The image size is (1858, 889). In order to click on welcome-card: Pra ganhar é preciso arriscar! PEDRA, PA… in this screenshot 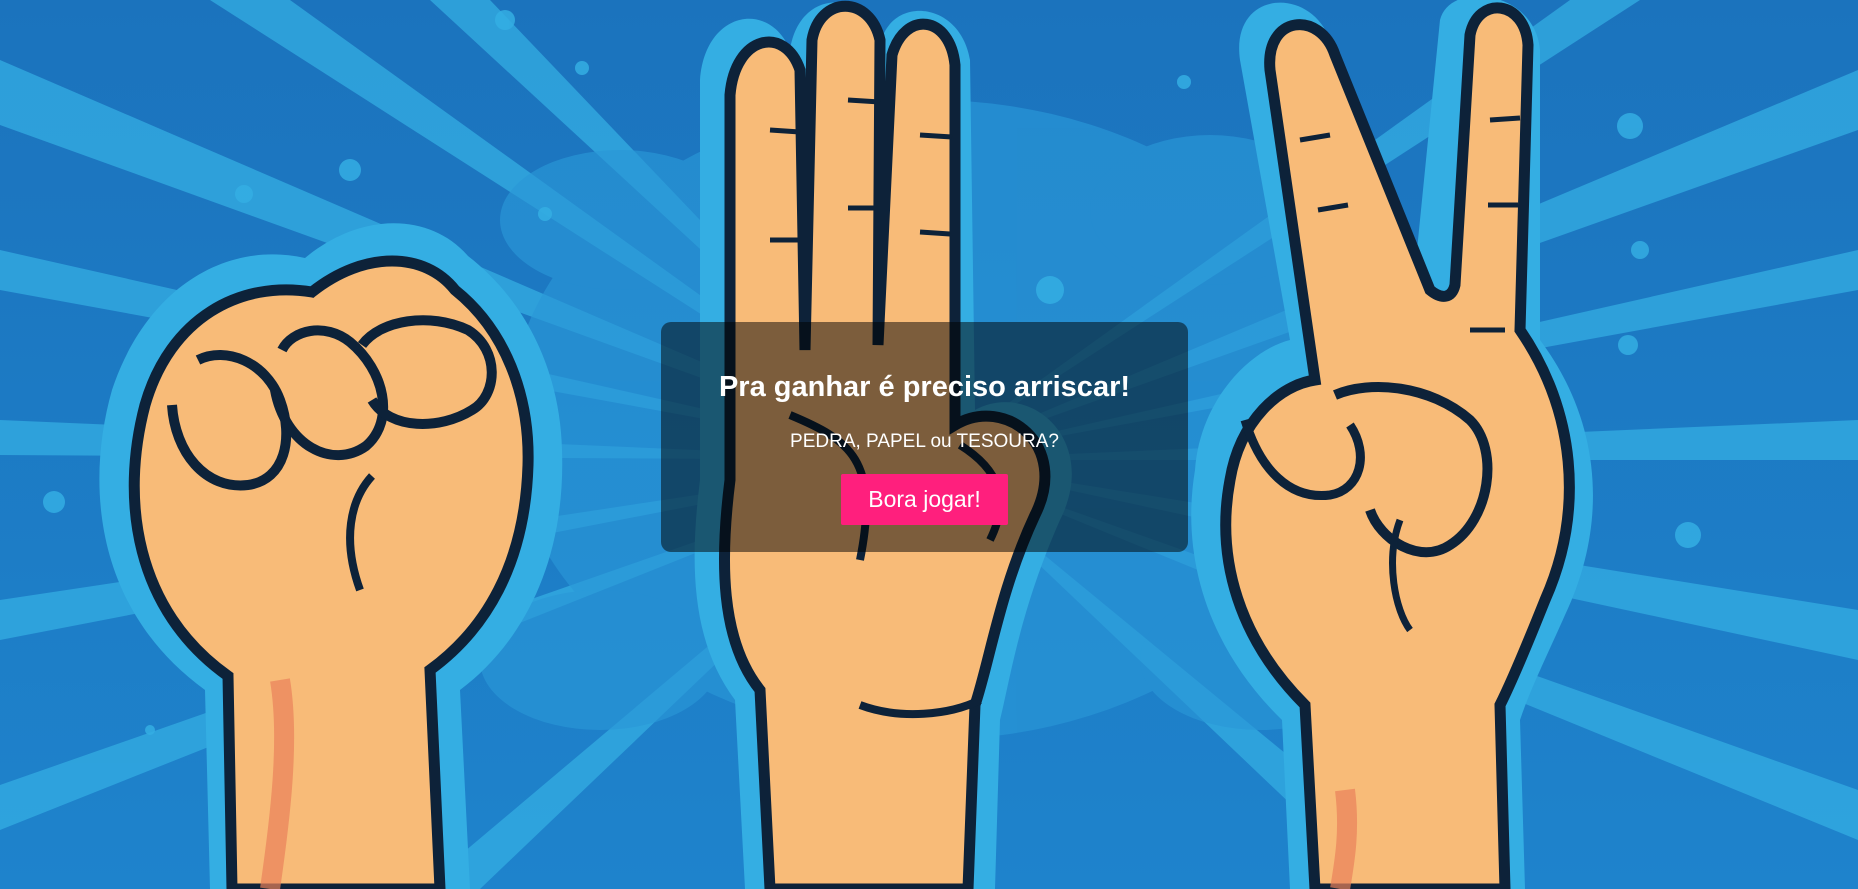, I will do `click(924, 437)`.